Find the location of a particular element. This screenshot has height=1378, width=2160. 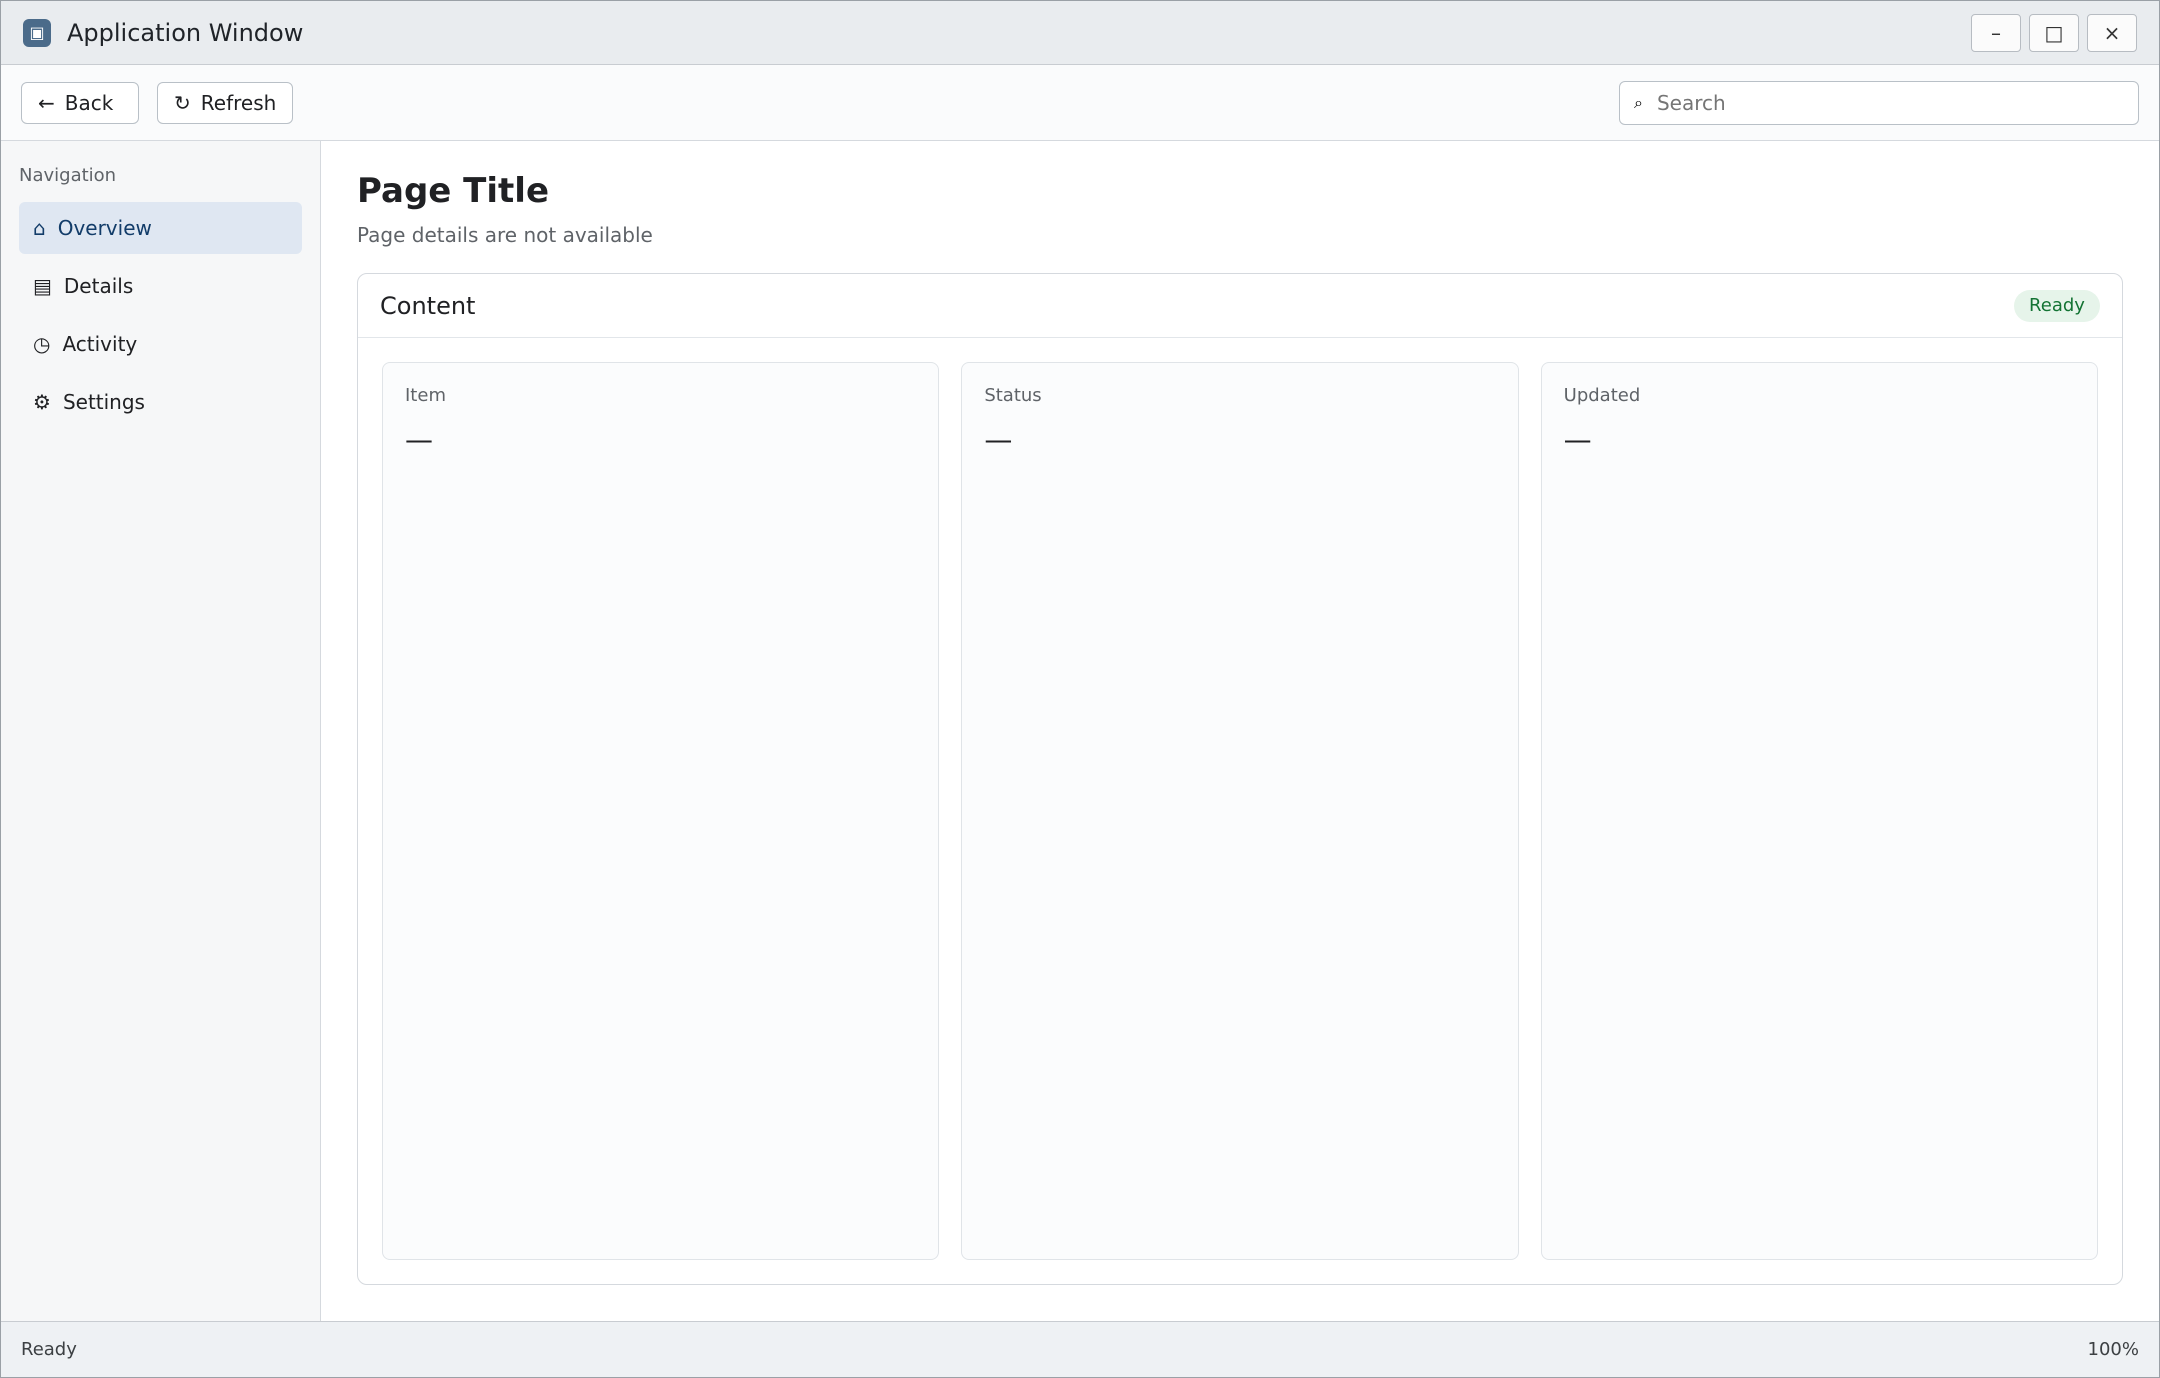

title-bar: ▣ Application Window – □ × is located at coordinates (1080, 33).